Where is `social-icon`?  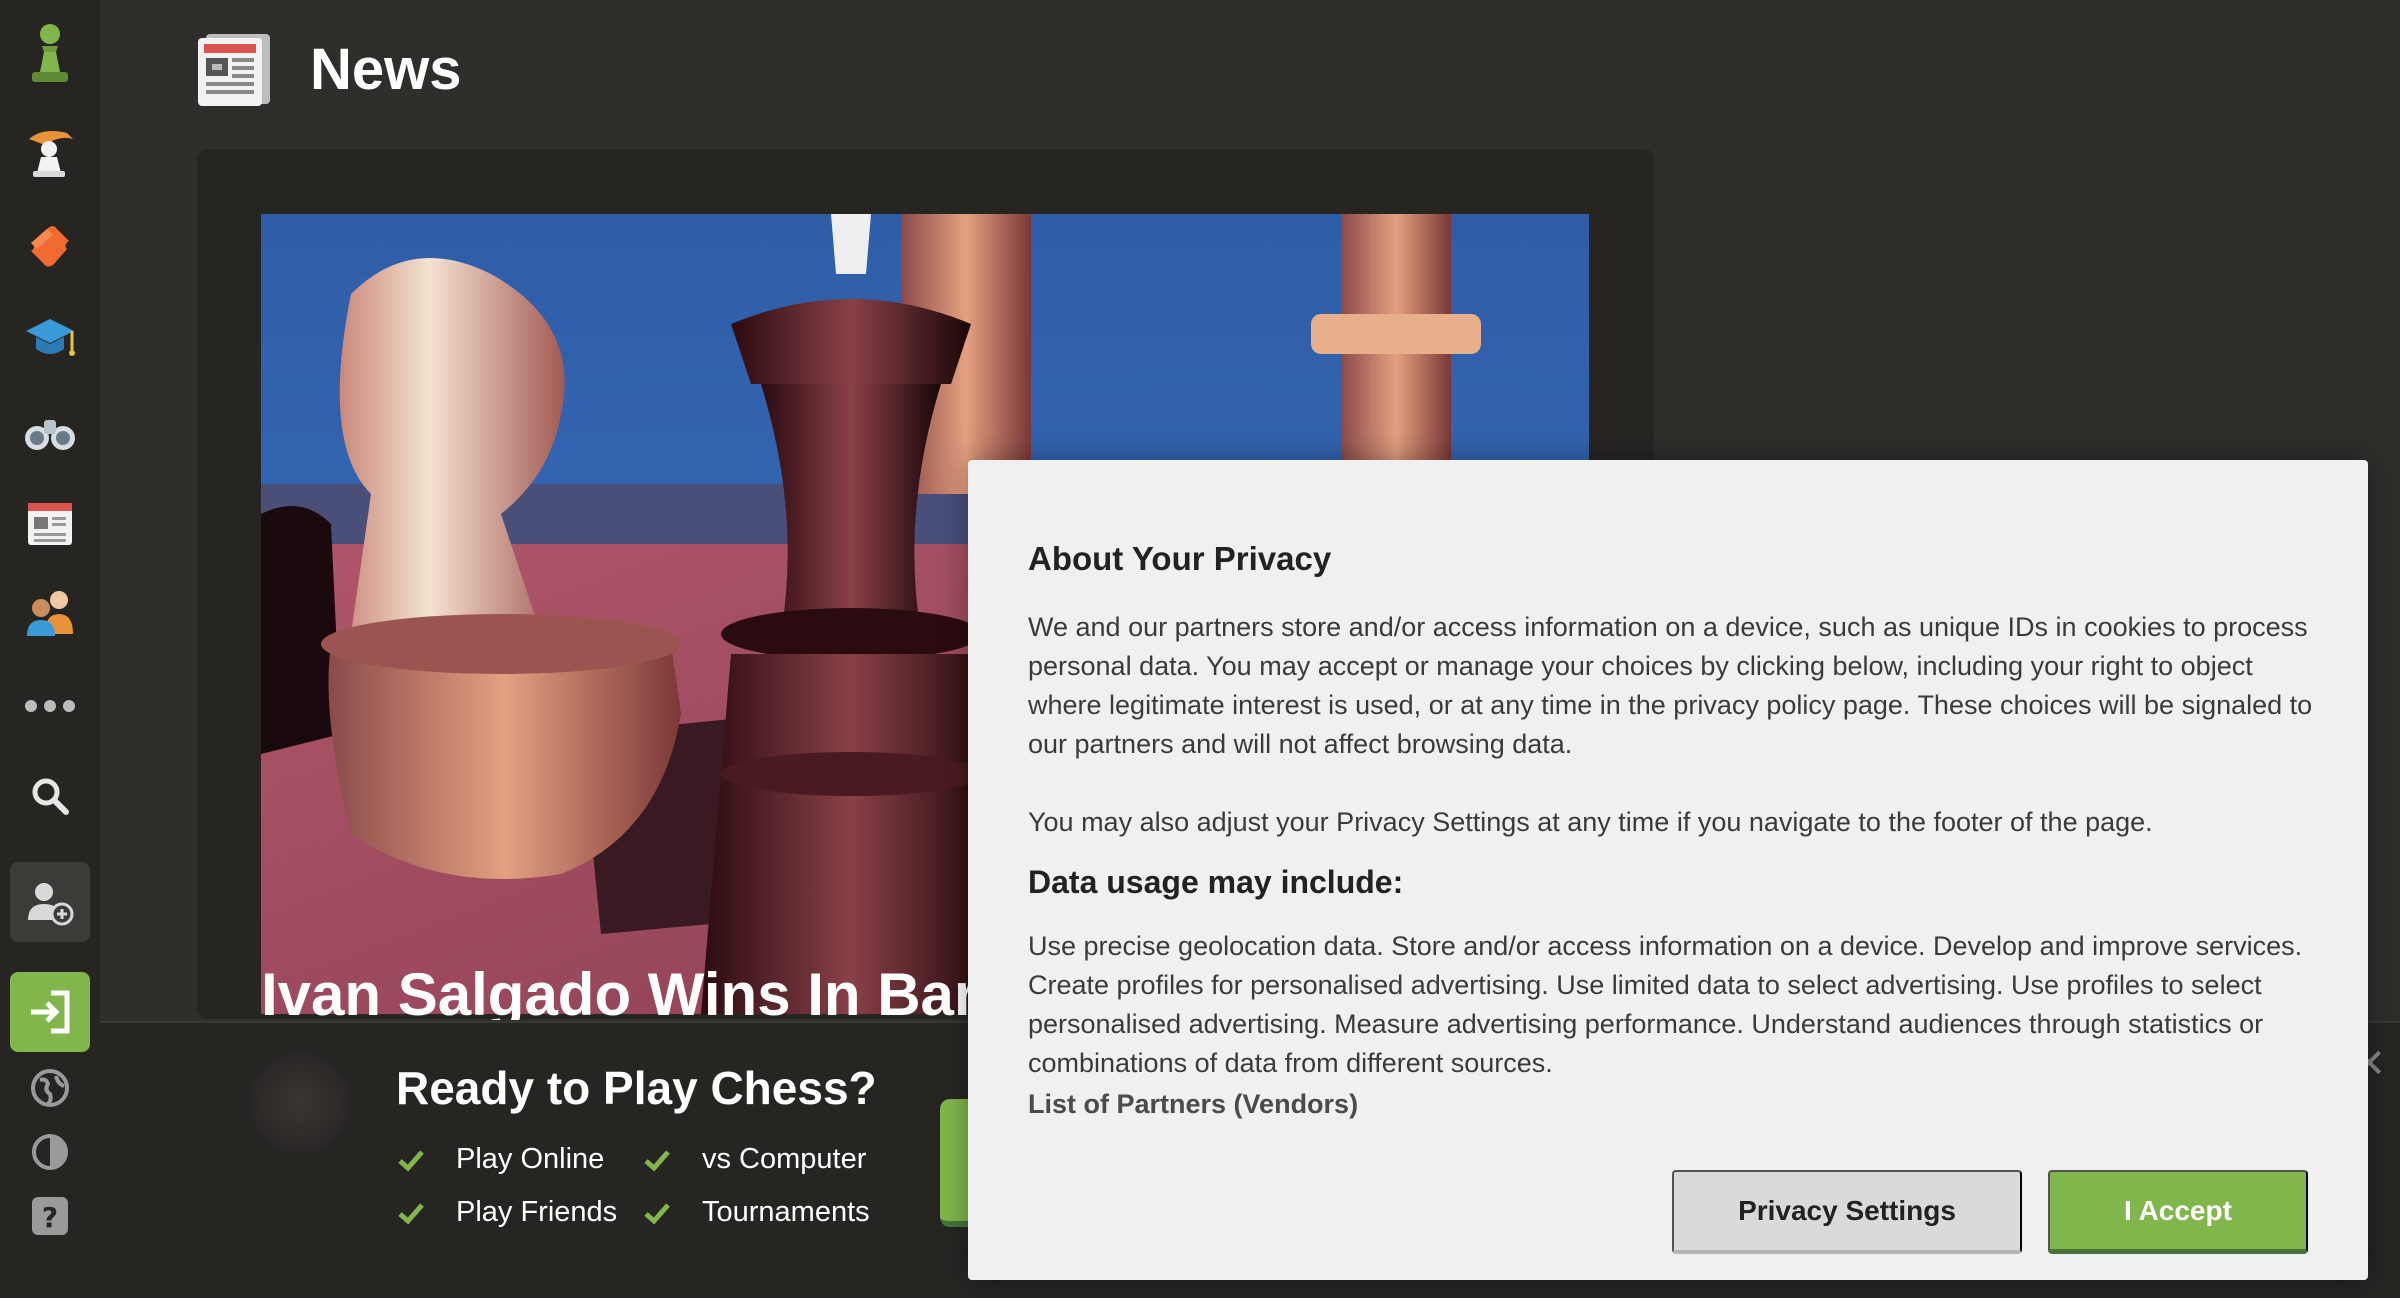 social-icon is located at coordinates (50, 612).